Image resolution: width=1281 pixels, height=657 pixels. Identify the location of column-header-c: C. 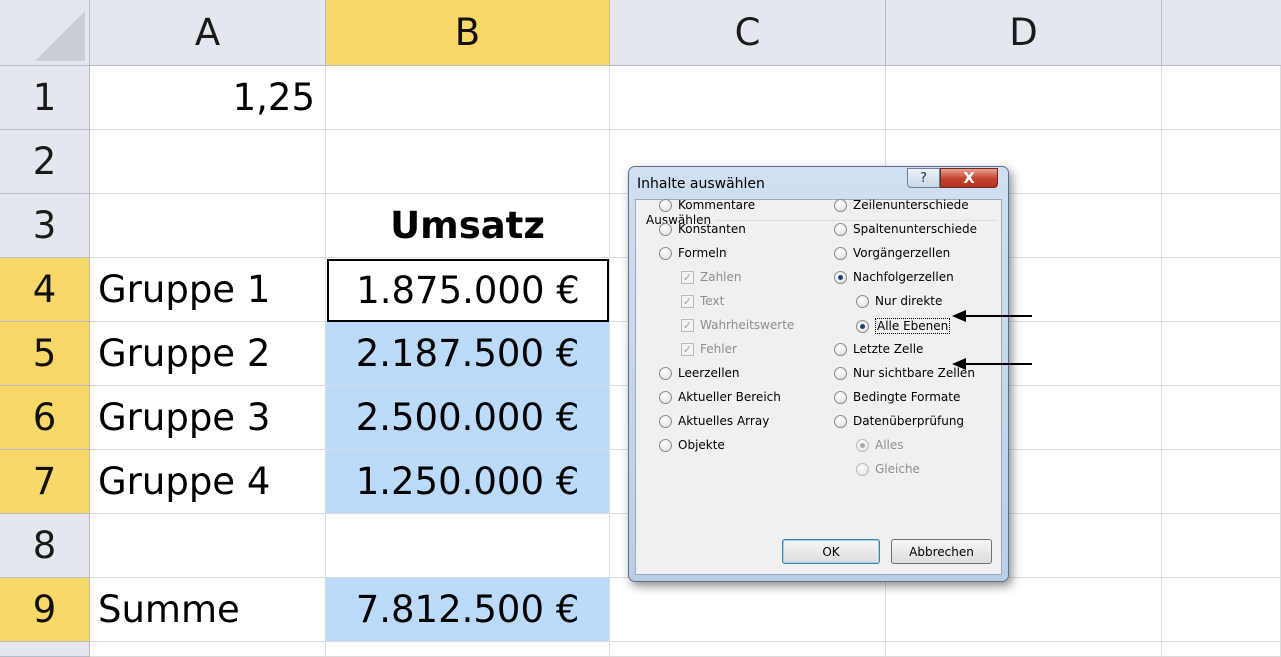
(748, 33).